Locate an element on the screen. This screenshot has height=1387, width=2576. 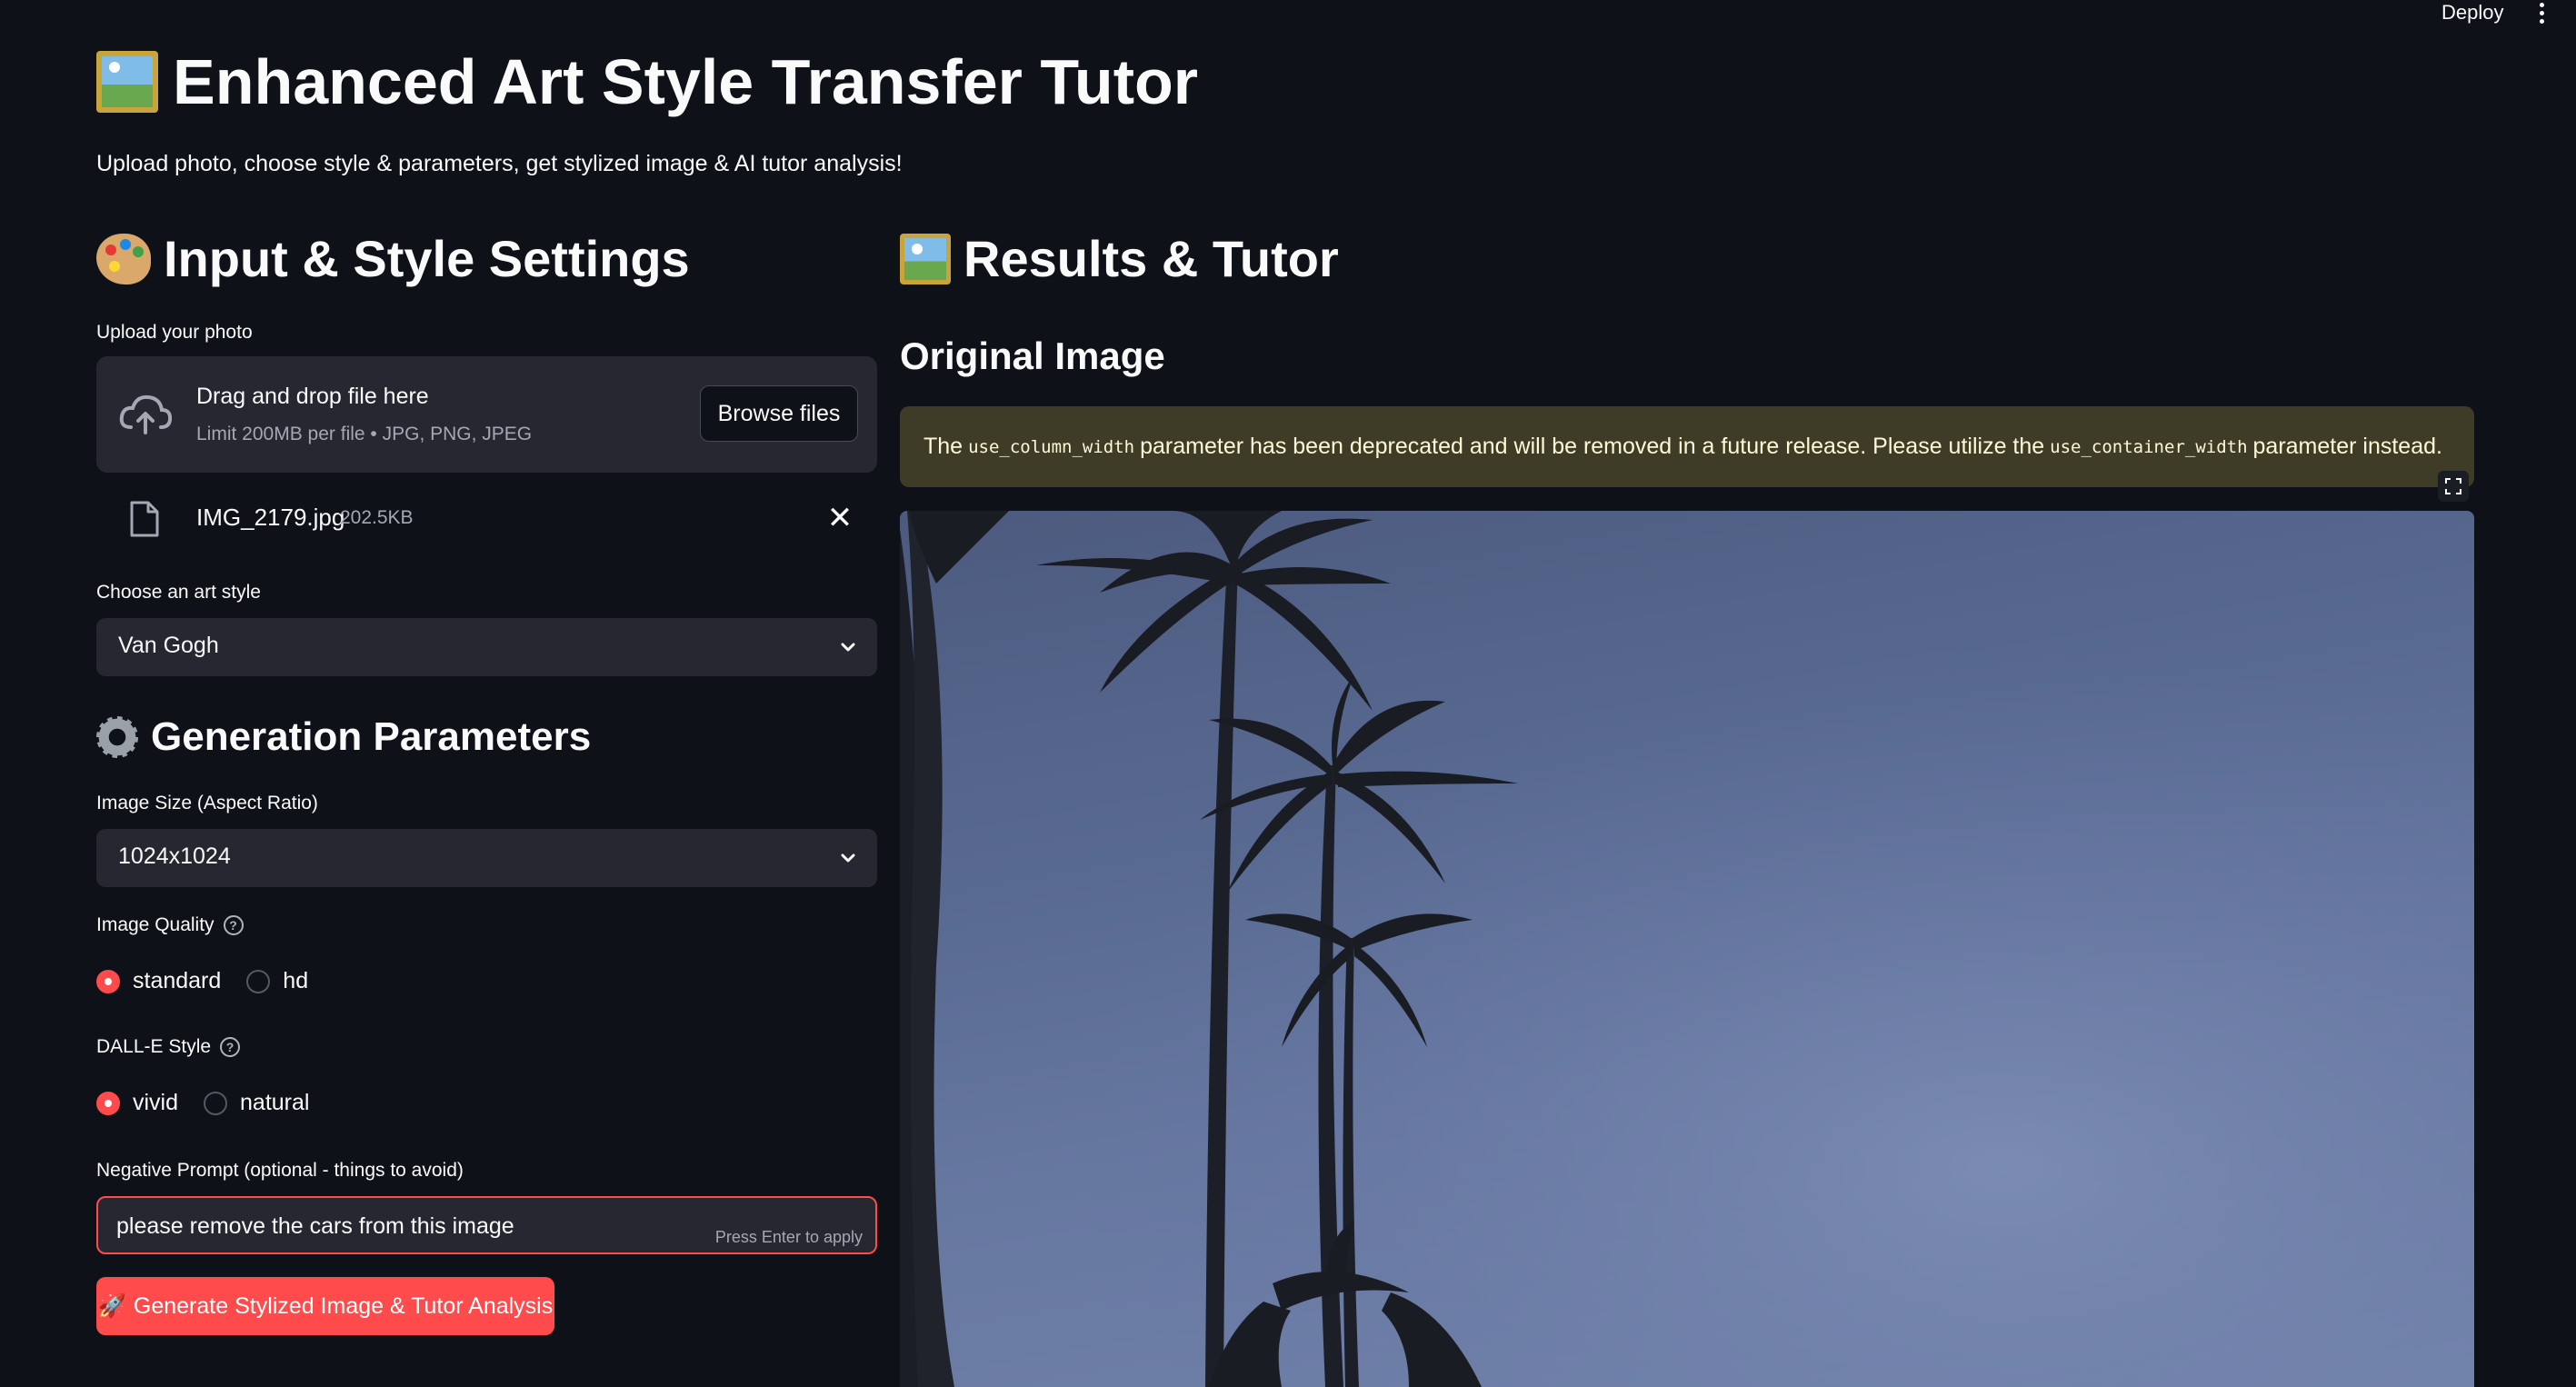
radio-hd: hd is located at coordinates (277, 981).